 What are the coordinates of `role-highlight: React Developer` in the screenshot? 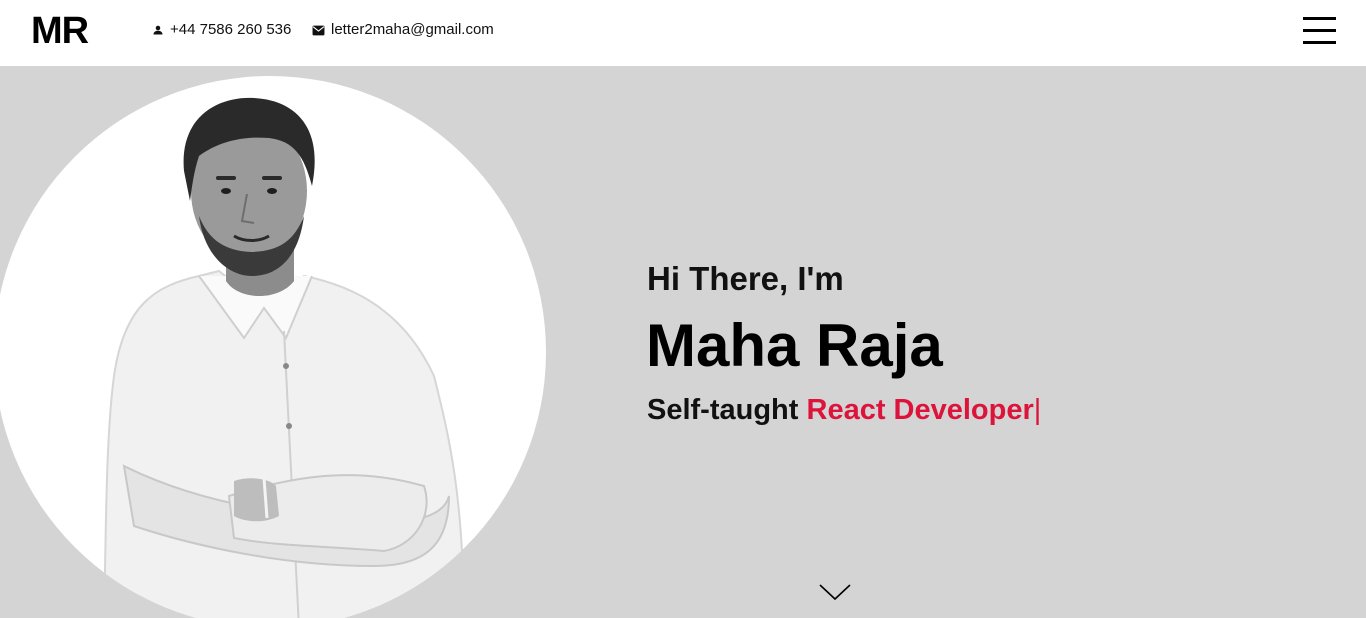 It's located at (920, 410).